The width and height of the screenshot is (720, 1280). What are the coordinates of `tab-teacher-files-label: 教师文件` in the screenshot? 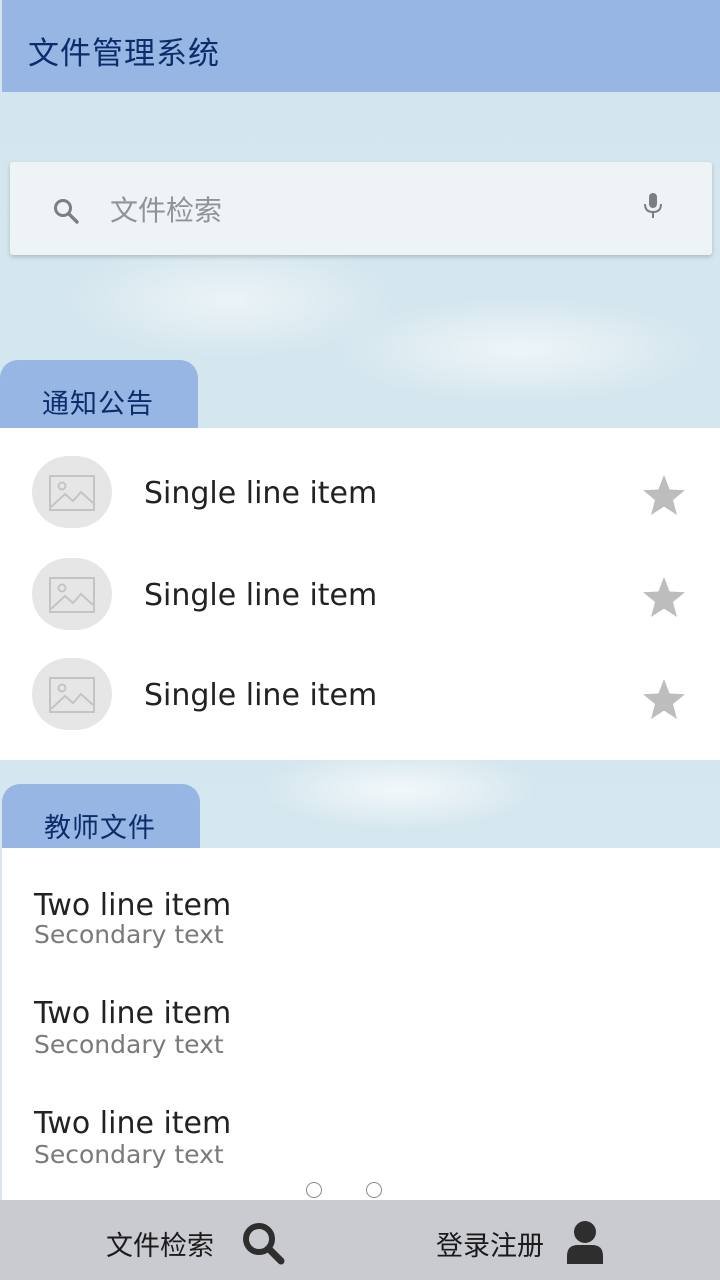 It's located at (100, 828).